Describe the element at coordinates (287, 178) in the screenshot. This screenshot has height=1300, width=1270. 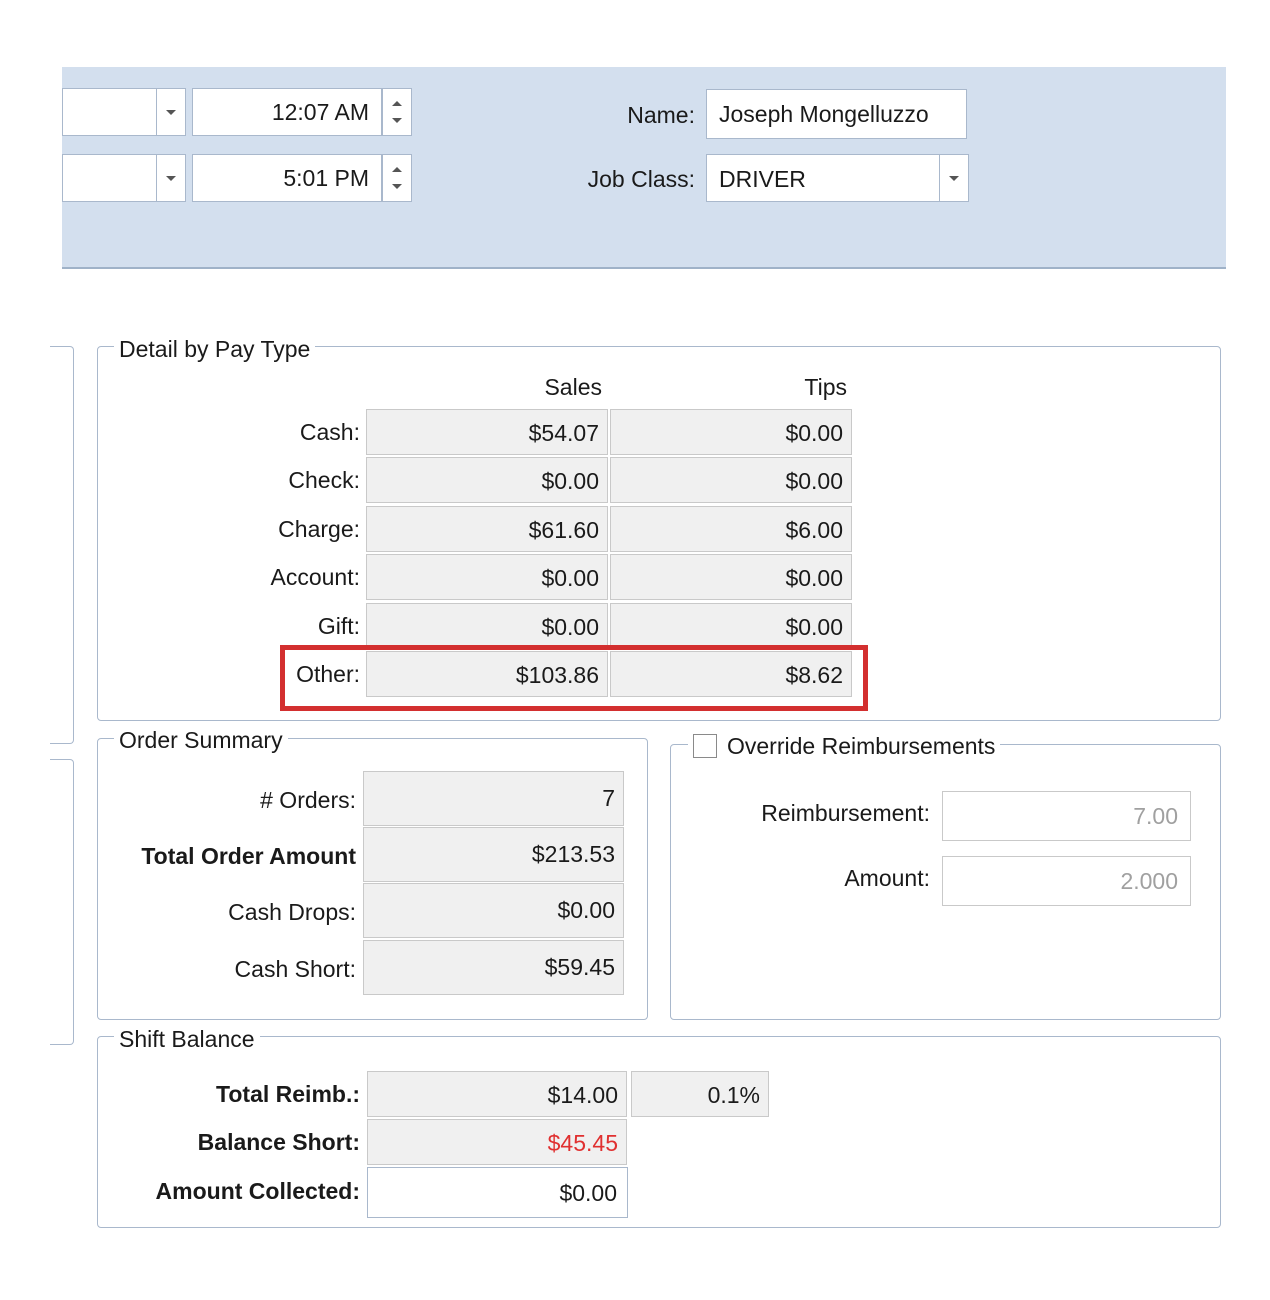
I see `end-time-input: 5:01 PM` at that location.